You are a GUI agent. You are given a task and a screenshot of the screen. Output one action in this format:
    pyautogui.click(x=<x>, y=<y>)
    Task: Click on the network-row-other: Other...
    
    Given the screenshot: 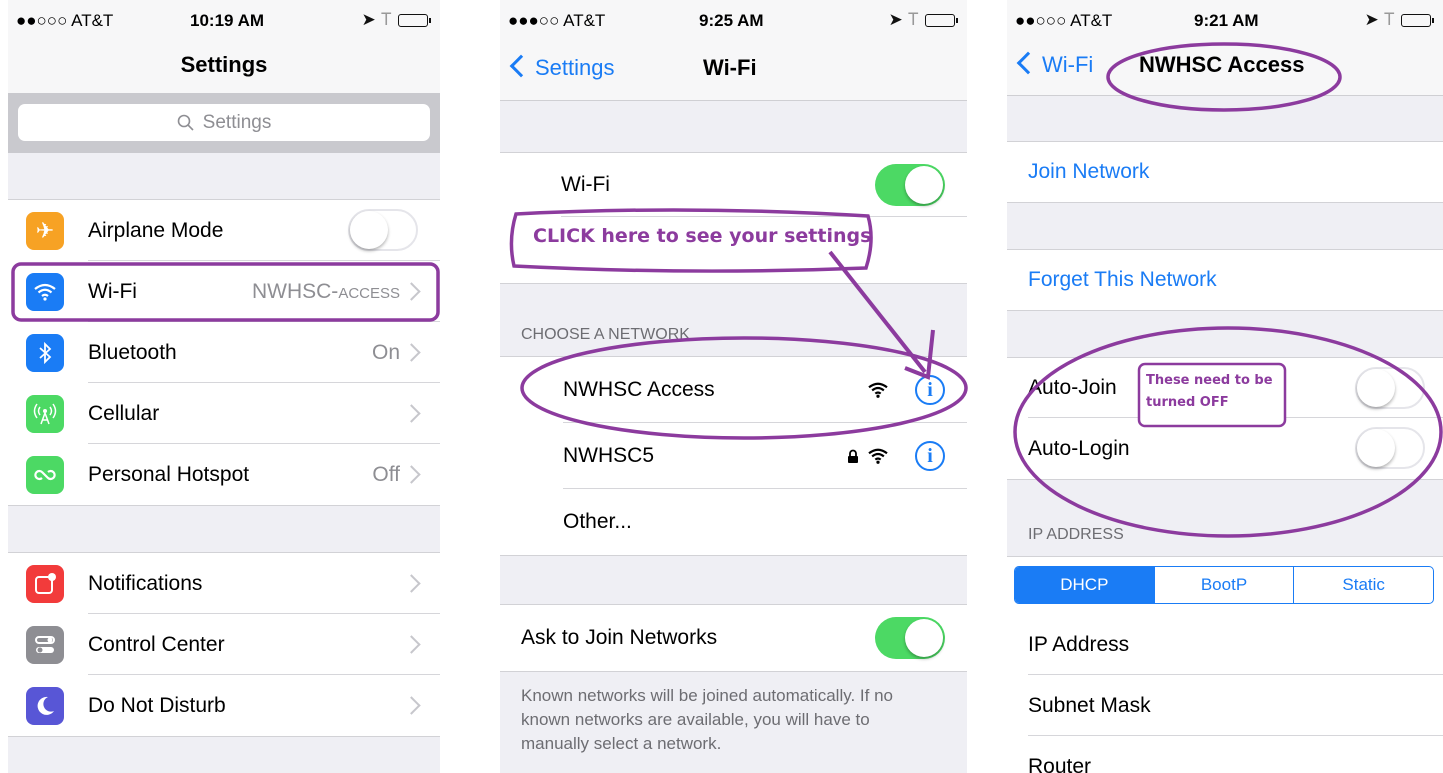 What is the action you would take?
    pyautogui.click(x=733, y=522)
    